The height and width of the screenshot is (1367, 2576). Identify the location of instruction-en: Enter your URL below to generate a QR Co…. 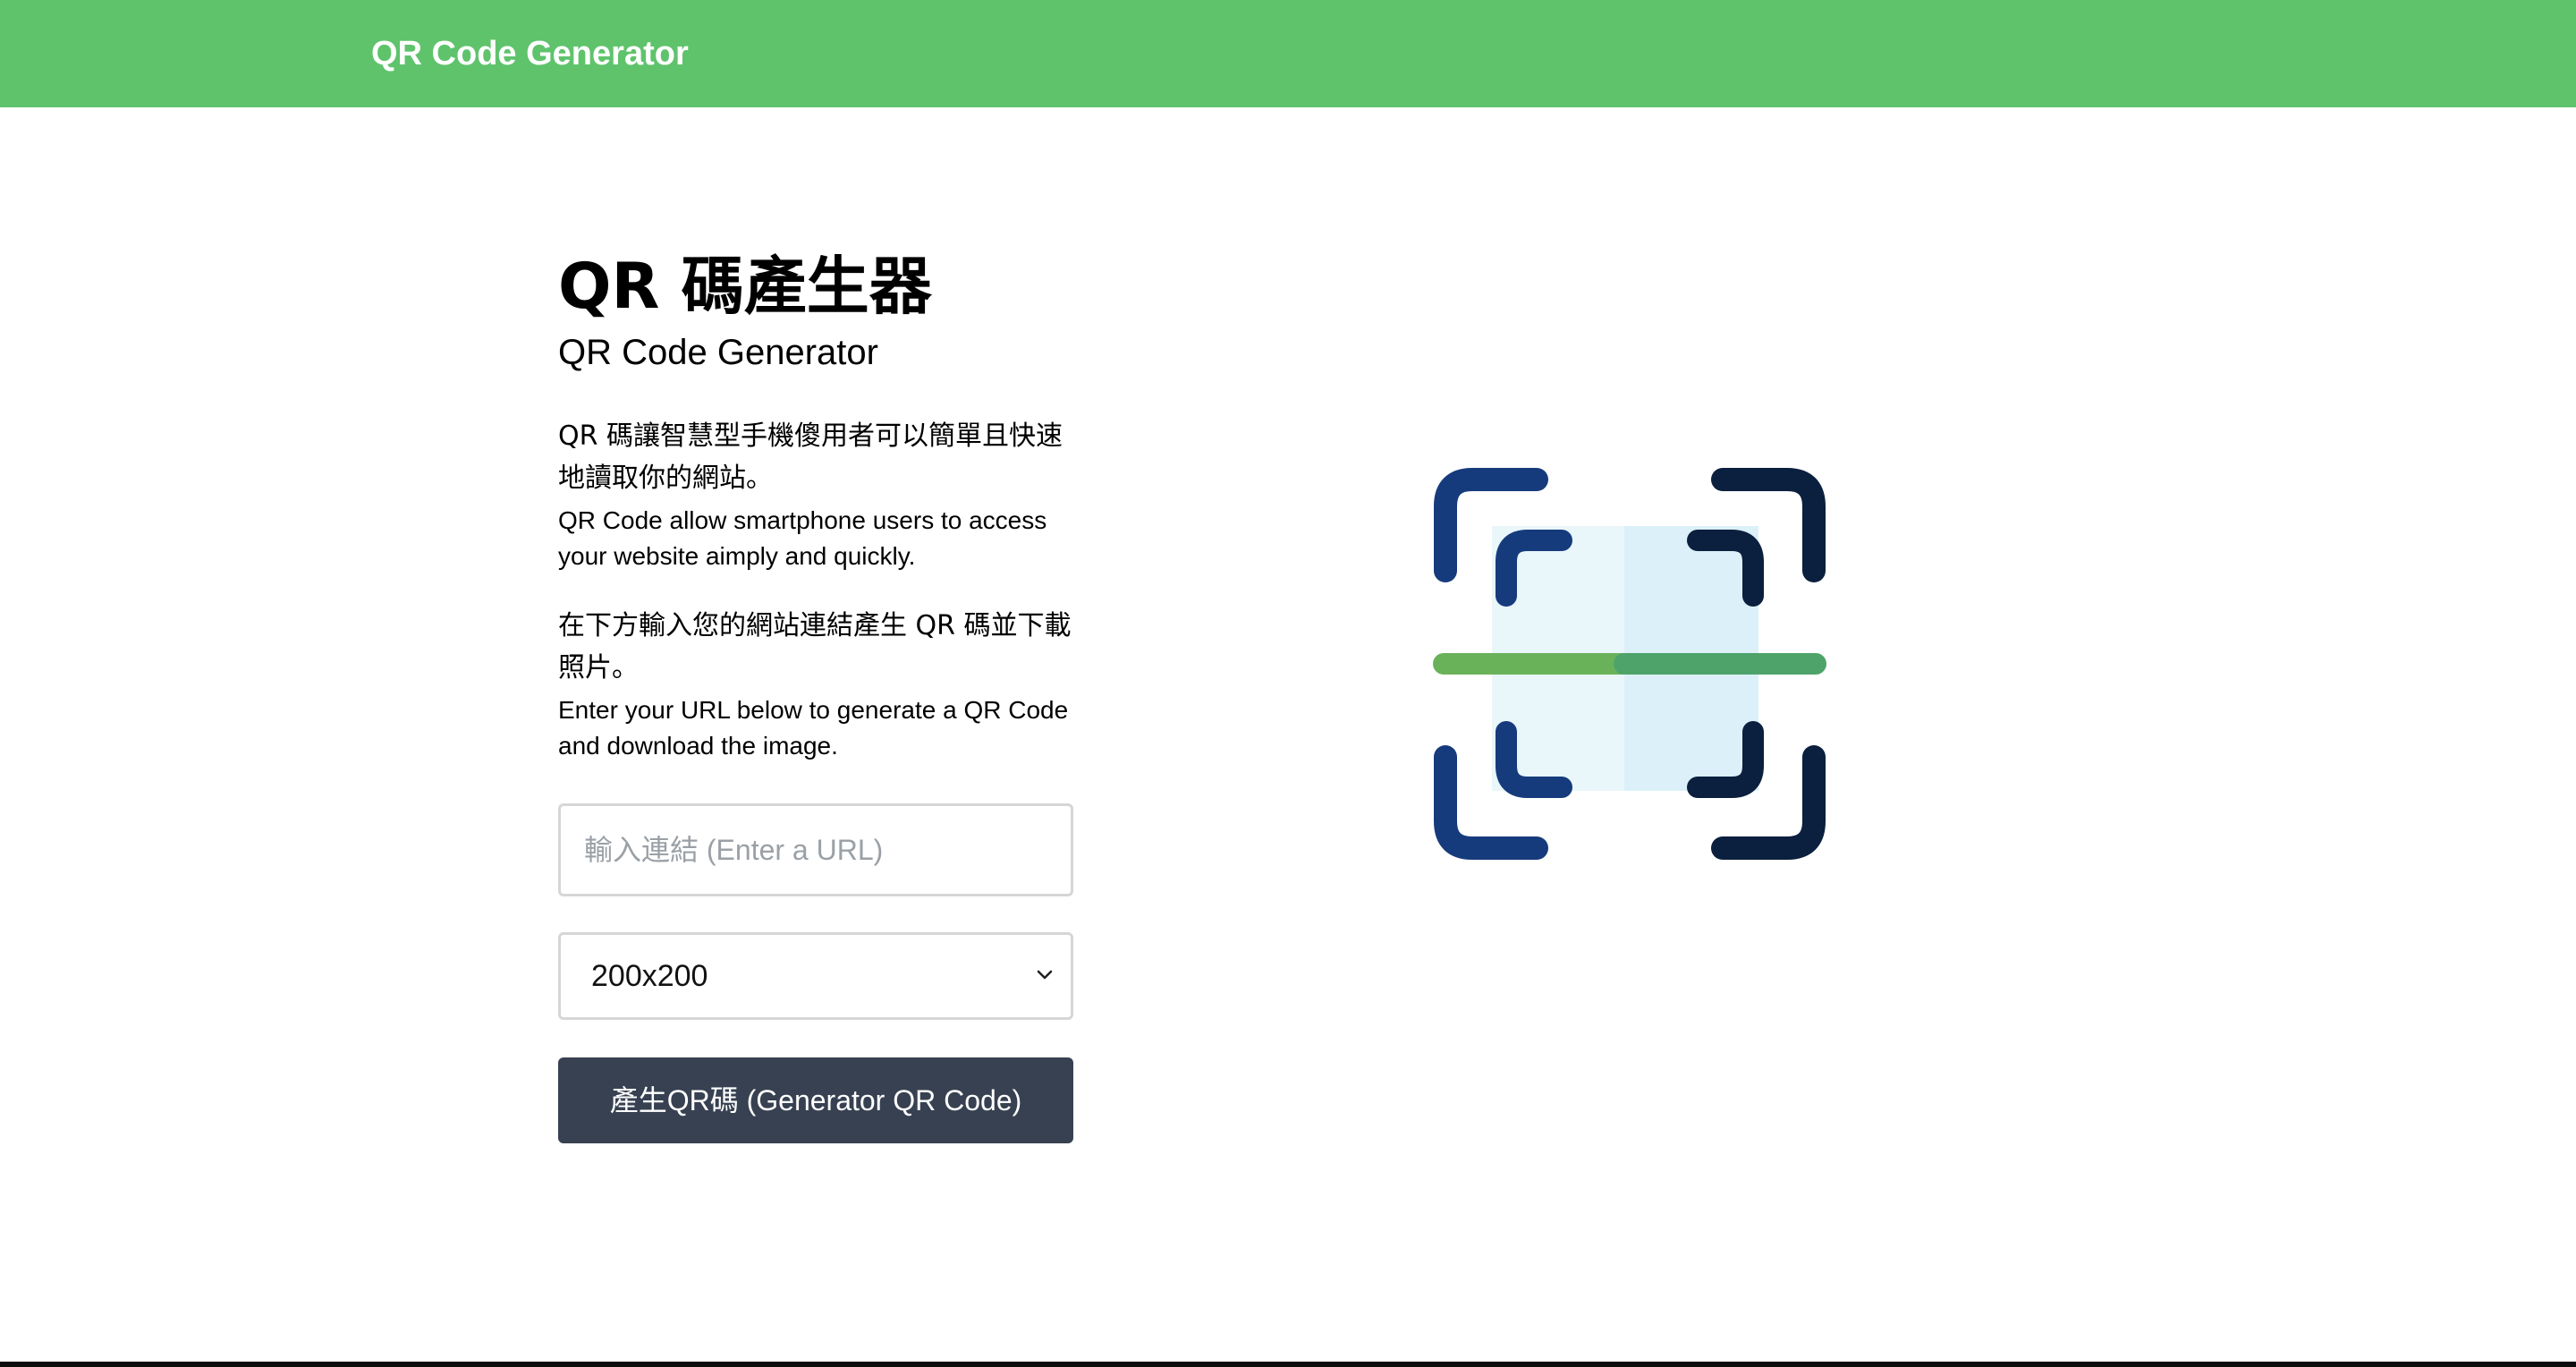
(813, 728).